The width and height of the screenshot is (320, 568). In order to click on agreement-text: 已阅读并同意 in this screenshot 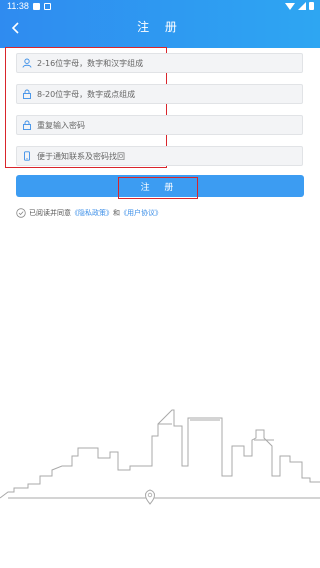, I will do `click(50, 213)`.